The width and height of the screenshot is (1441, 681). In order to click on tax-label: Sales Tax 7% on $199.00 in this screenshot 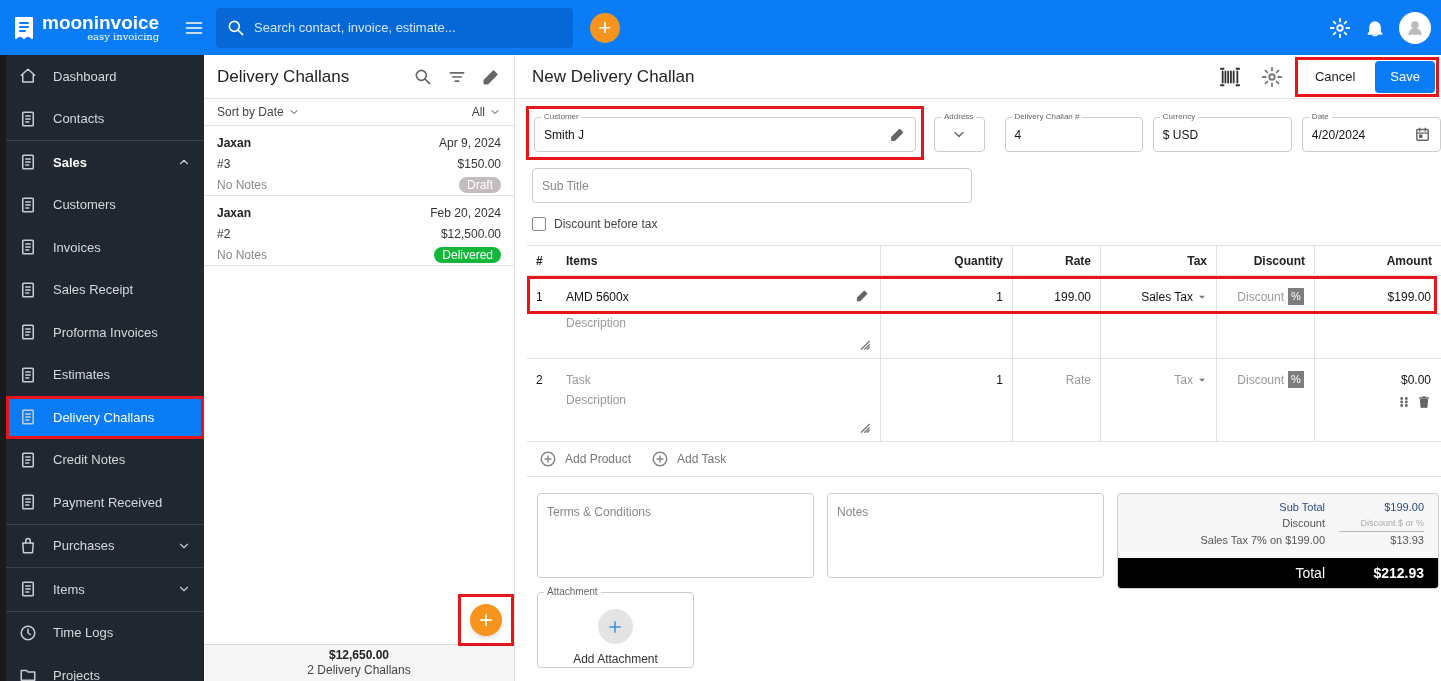, I will do `click(1262, 540)`.